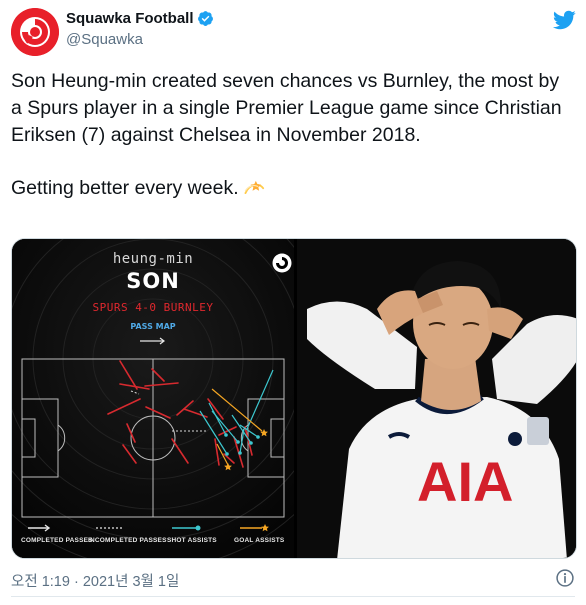 This screenshot has width=586, height=605. I want to click on pass-map-first-name: heung-min, so click(153, 259).